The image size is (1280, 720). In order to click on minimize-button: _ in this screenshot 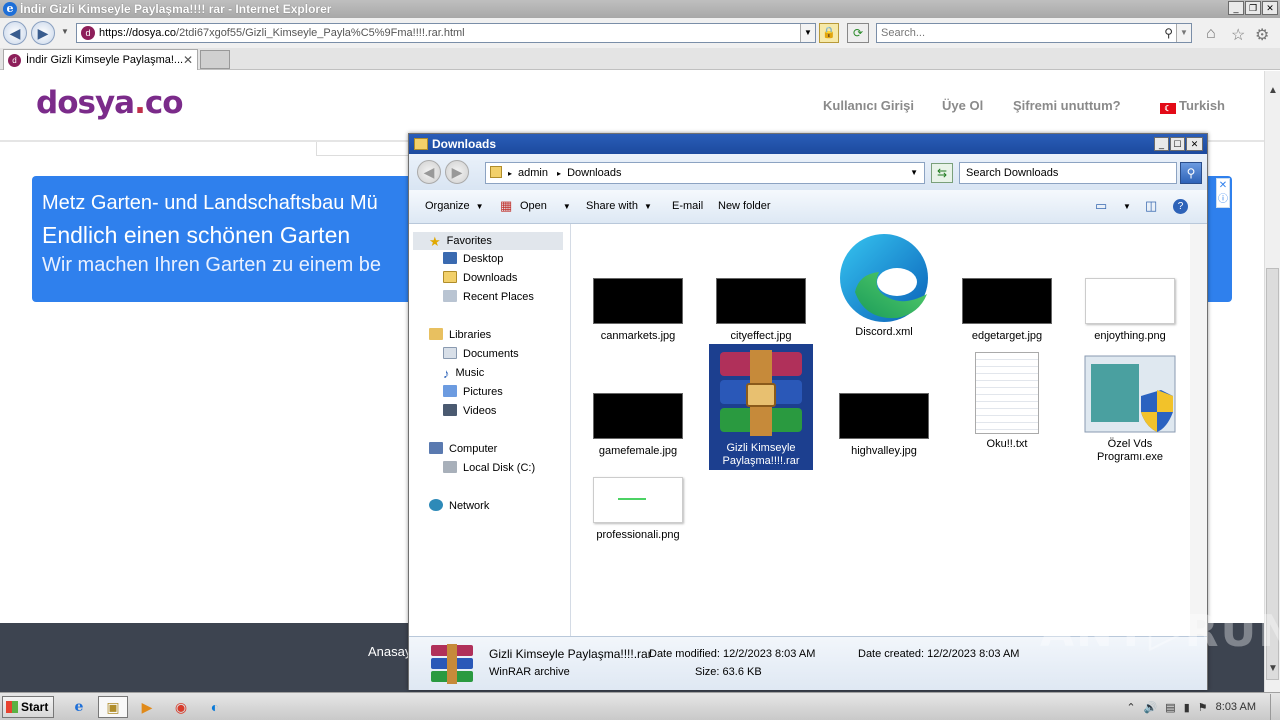, I will do `click(1236, 8)`.